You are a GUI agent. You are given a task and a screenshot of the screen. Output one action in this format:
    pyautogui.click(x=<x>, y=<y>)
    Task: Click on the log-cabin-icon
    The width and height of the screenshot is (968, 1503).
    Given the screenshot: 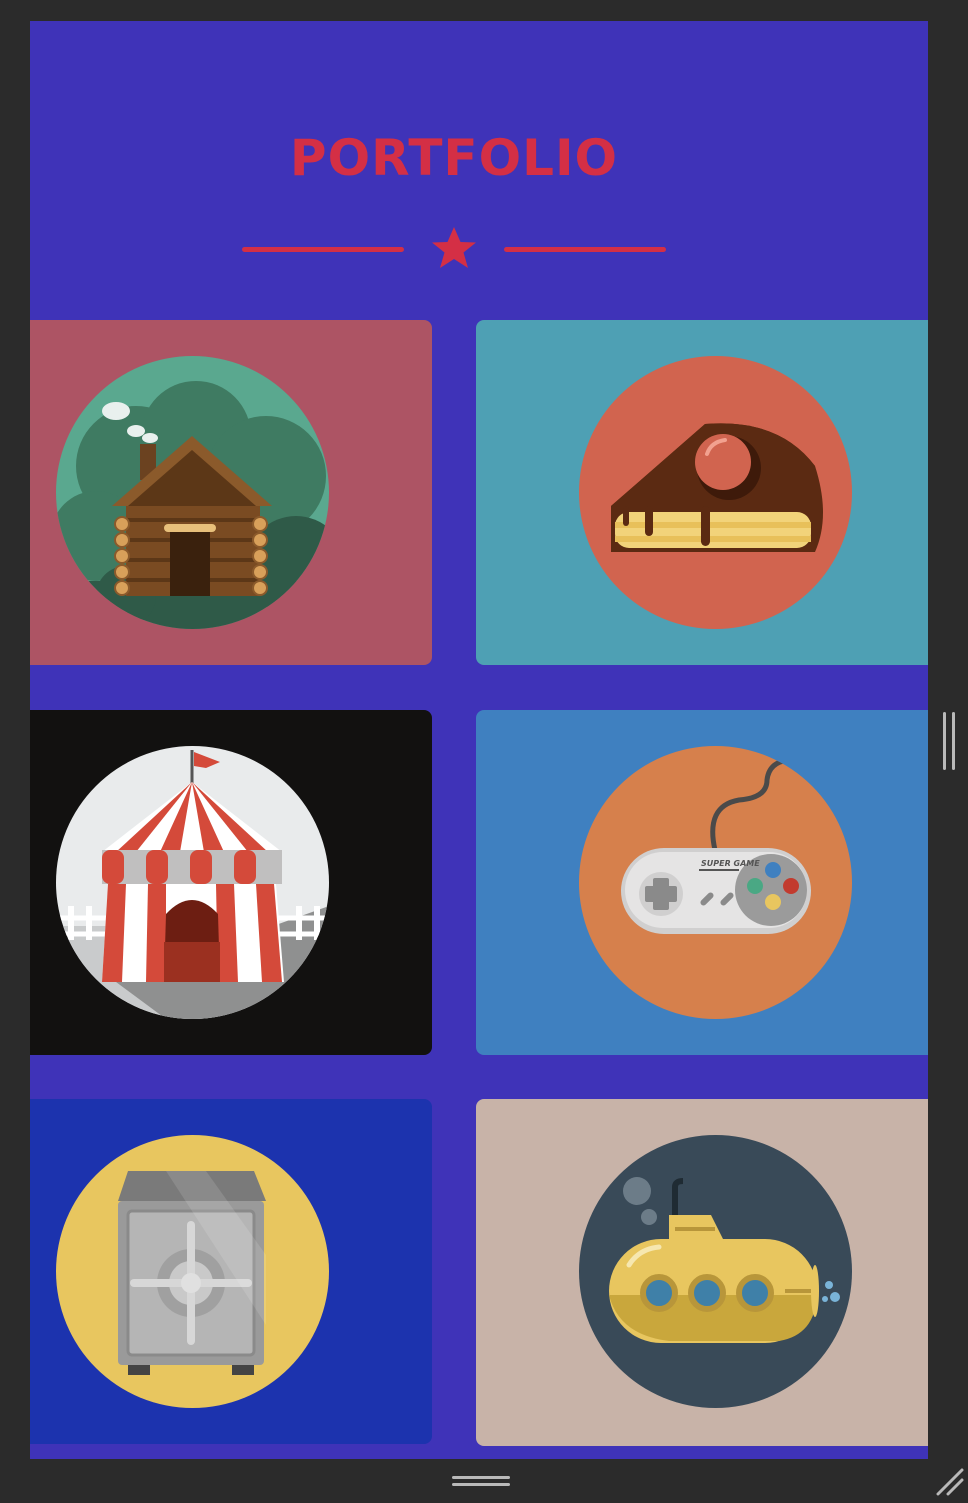 What is the action you would take?
    pyautogui.click(x=192, y=492)
    